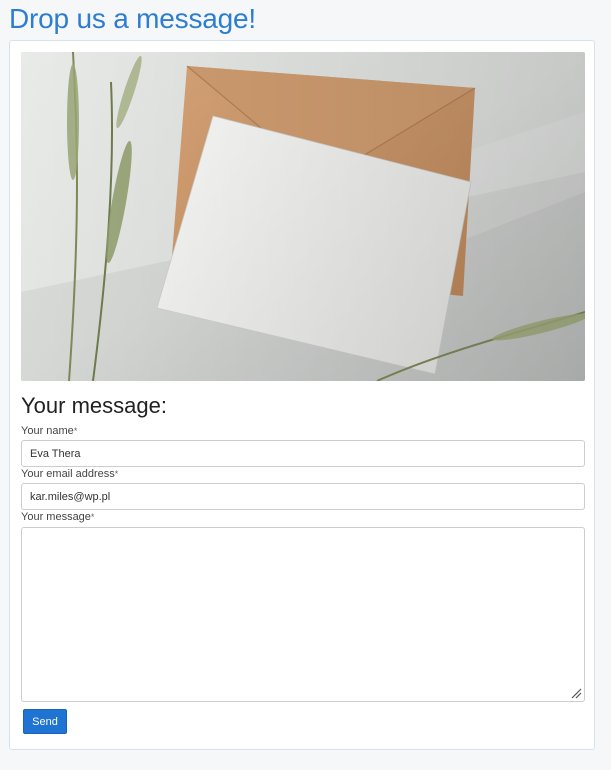 Image resolution: width=611 pixels, height=770 pixels. I want to click on message-label: Your message*, so click(57, 517).